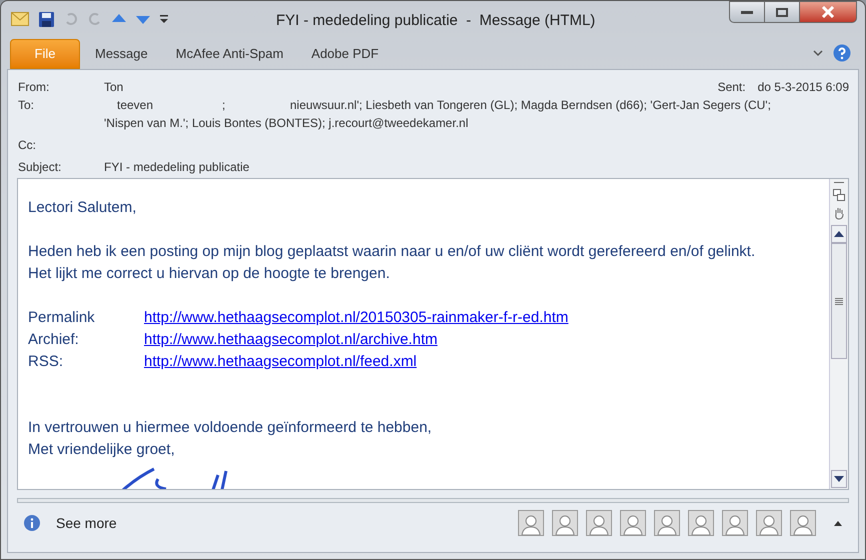 The height and width of the screenshot is (560, 866). I want to click on maximize-button, so click(782, 12).